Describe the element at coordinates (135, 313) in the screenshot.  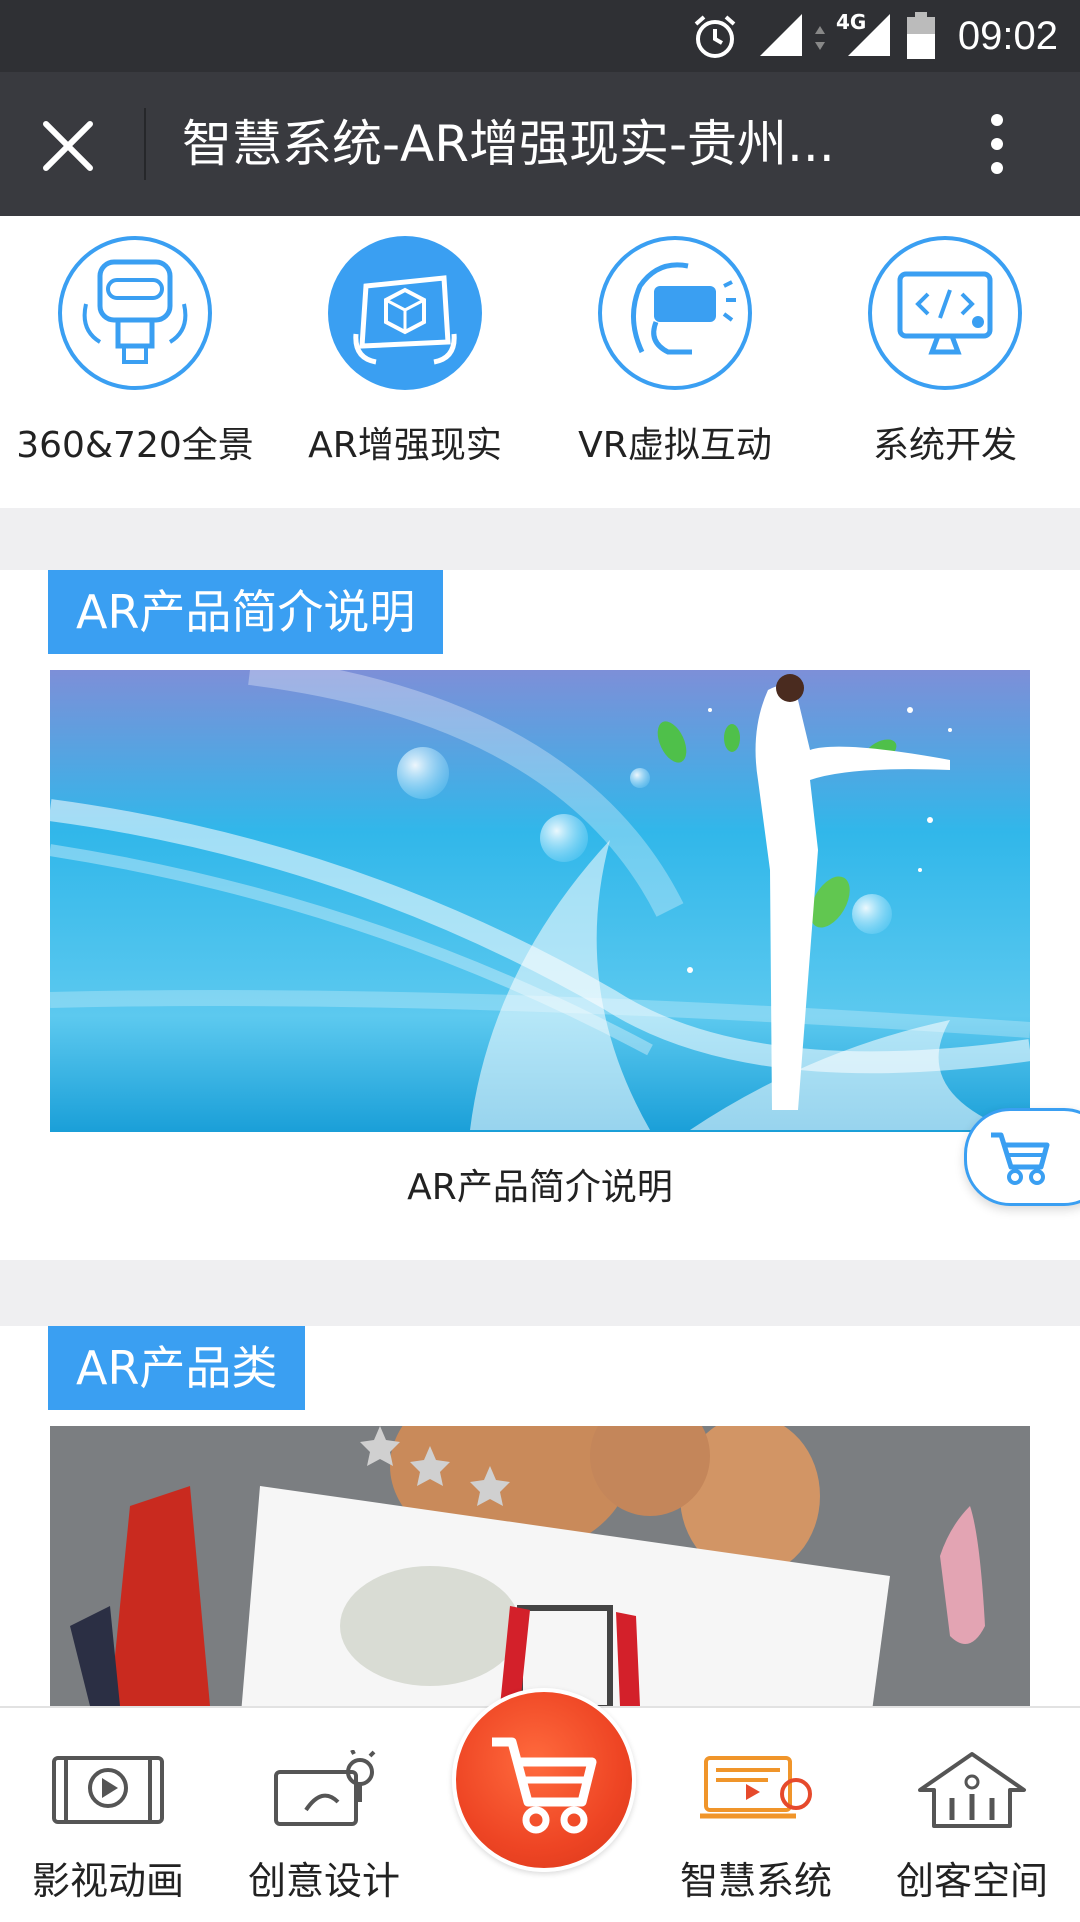
I see `panorama-vr-icon` at that location.